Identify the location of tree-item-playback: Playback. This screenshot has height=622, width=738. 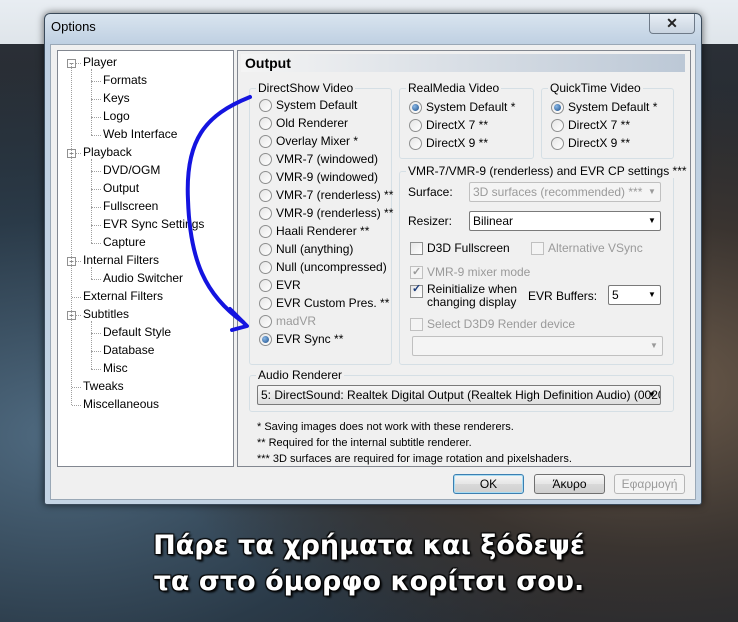
(107, 152).